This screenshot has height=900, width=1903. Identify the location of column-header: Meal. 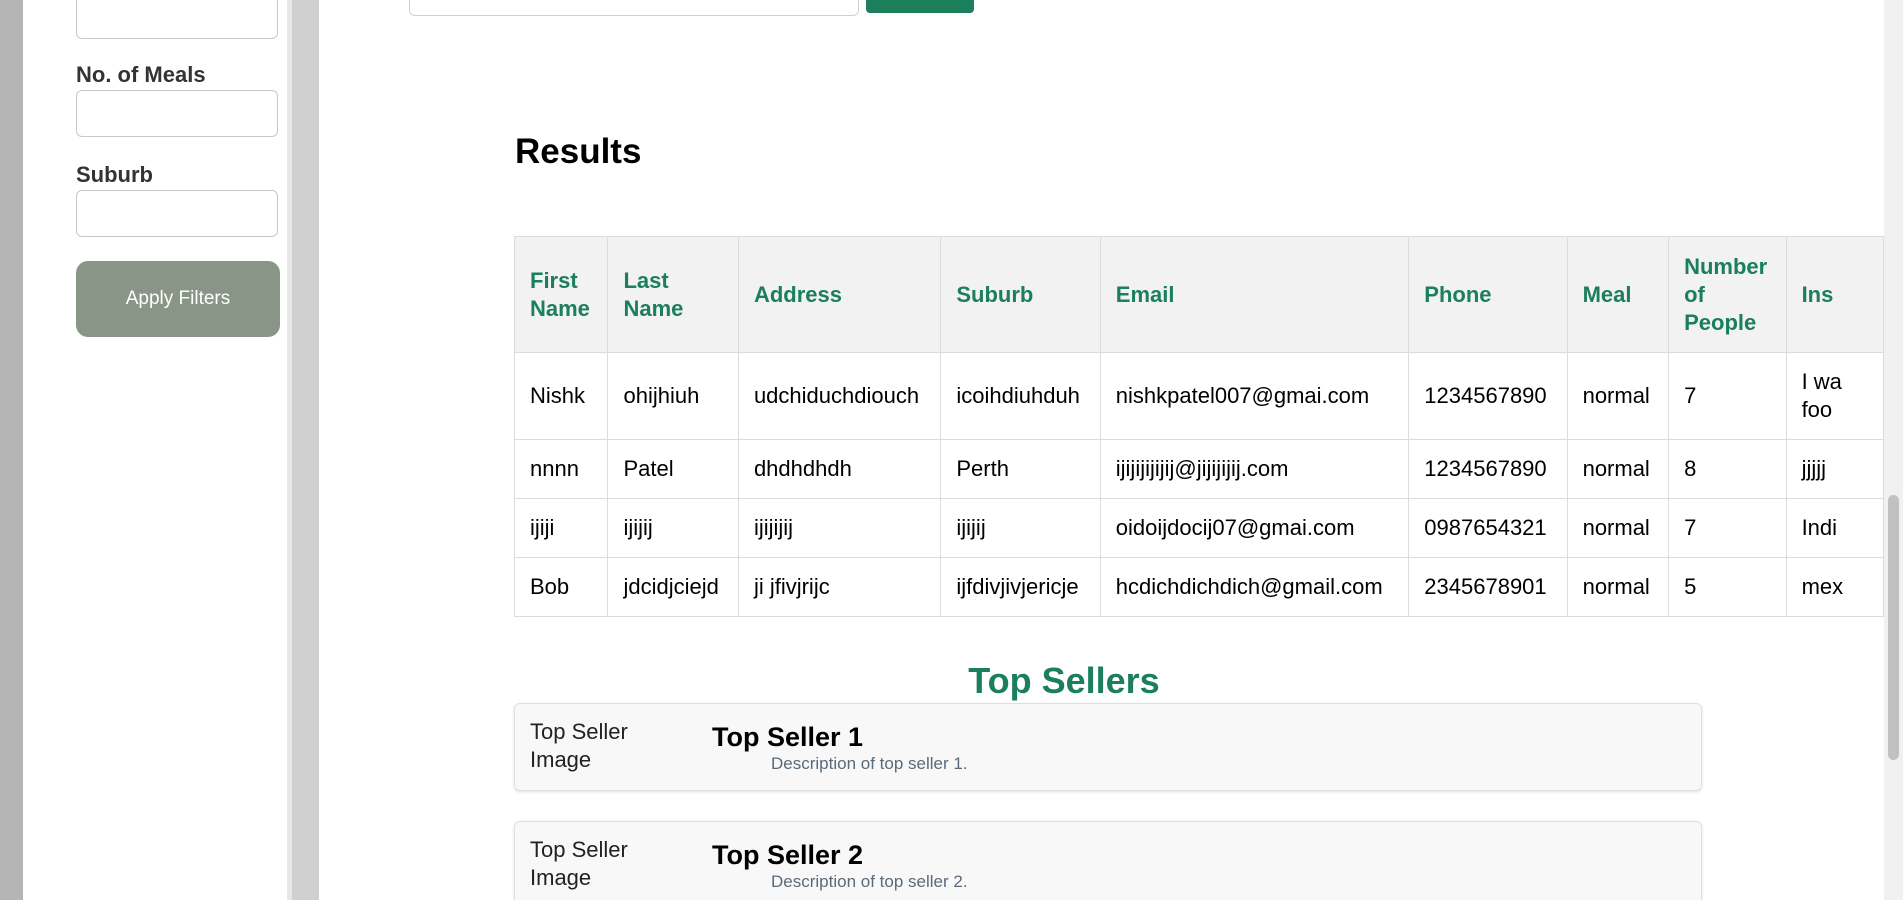
(1618, 294).